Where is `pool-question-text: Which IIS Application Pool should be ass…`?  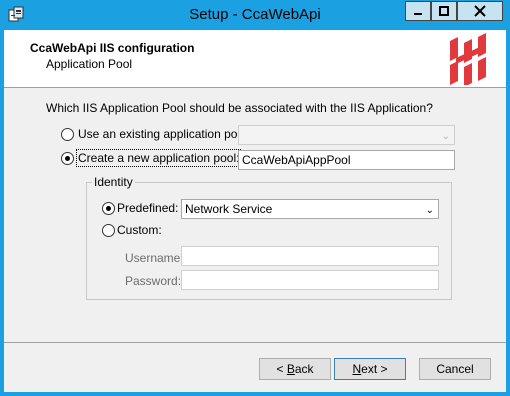 pool-question-text: Which IIS Application Pool should be ass… is located at coordinates (239, 108).